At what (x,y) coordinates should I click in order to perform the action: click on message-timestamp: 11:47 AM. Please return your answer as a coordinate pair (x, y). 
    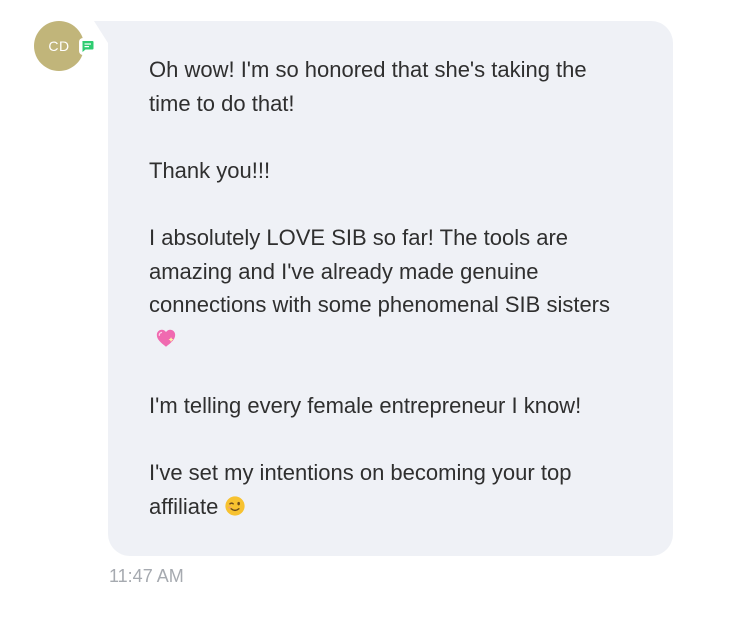
    Looking at the image, I should click on (146, 576).